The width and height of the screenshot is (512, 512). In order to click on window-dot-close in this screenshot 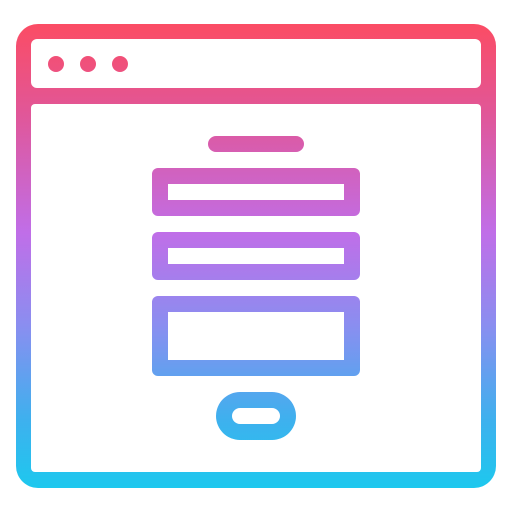, I will do `click(56, 64)`.